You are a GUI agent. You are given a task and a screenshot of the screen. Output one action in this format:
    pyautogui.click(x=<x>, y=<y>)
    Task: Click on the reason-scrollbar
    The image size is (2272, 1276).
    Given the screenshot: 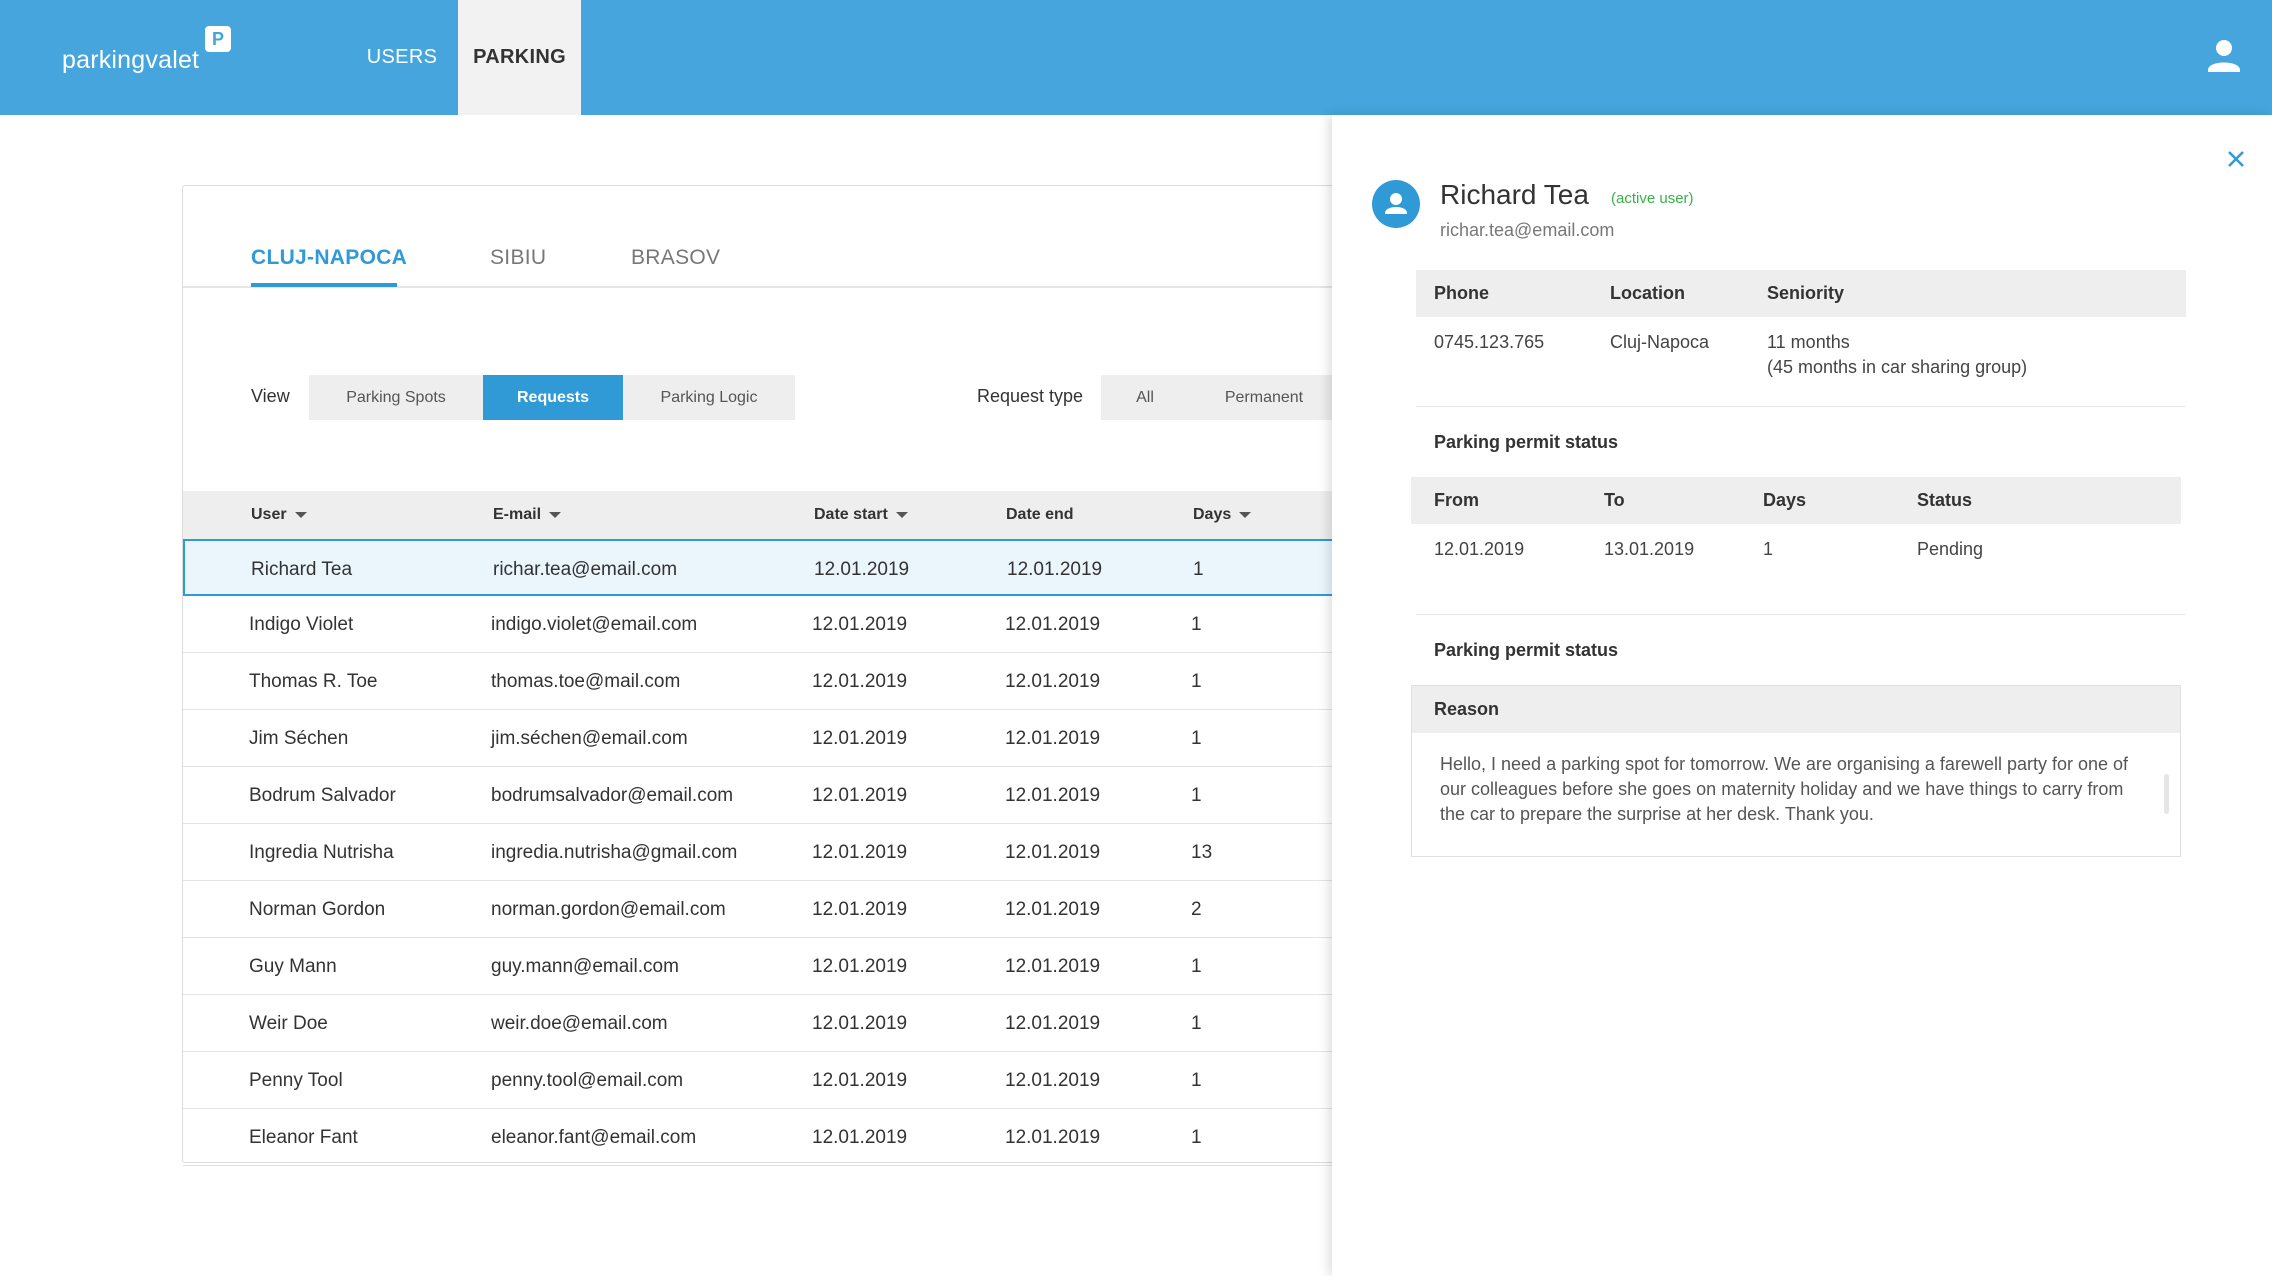 What is the action you would take?
    pyautogui.click(x=2166, y=794)
    